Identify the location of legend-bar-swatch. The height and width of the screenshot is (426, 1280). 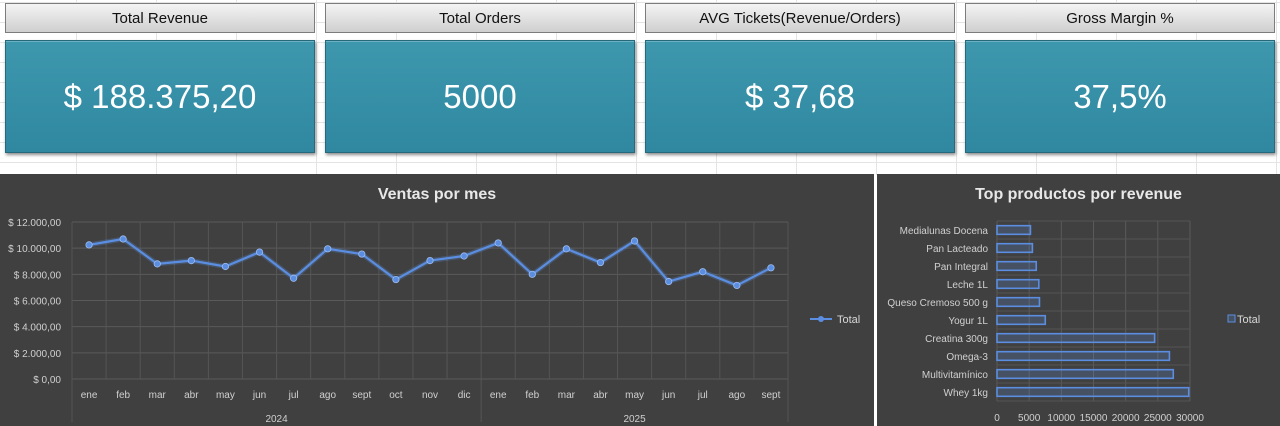
(1231, 318).